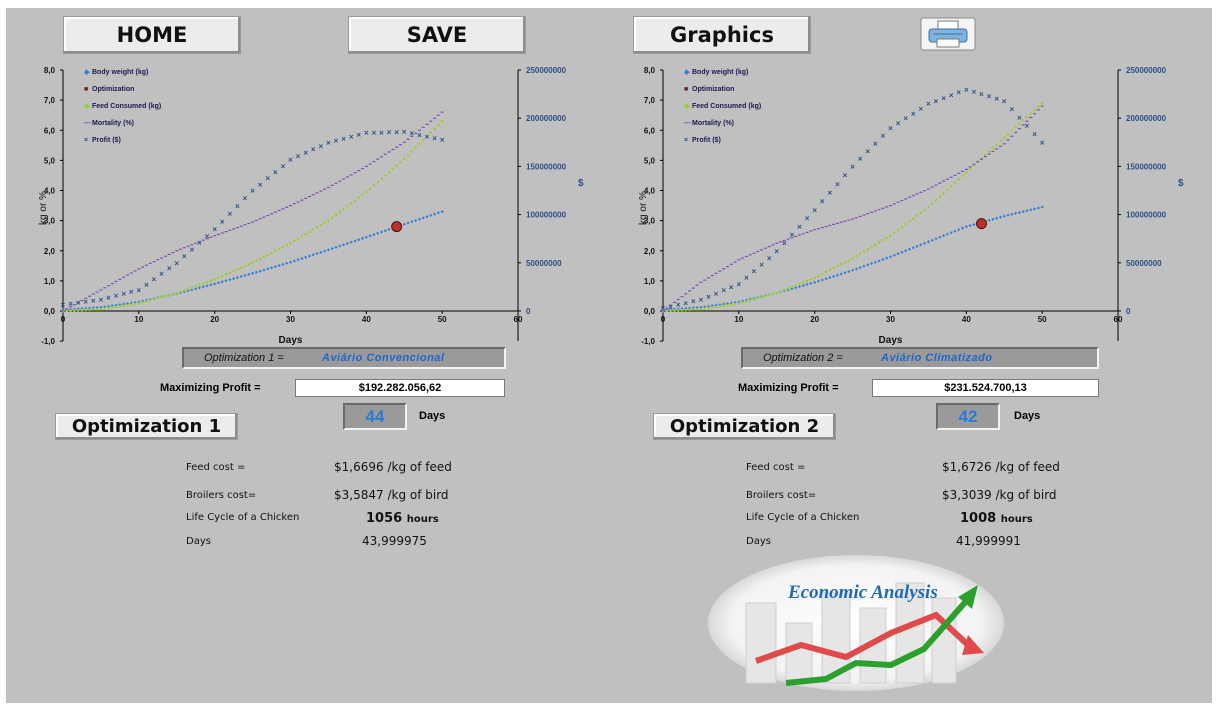  Describe the element at coordinates (50, 281) in the screenshot. I see `left-tick-label: 1,0` at that location.